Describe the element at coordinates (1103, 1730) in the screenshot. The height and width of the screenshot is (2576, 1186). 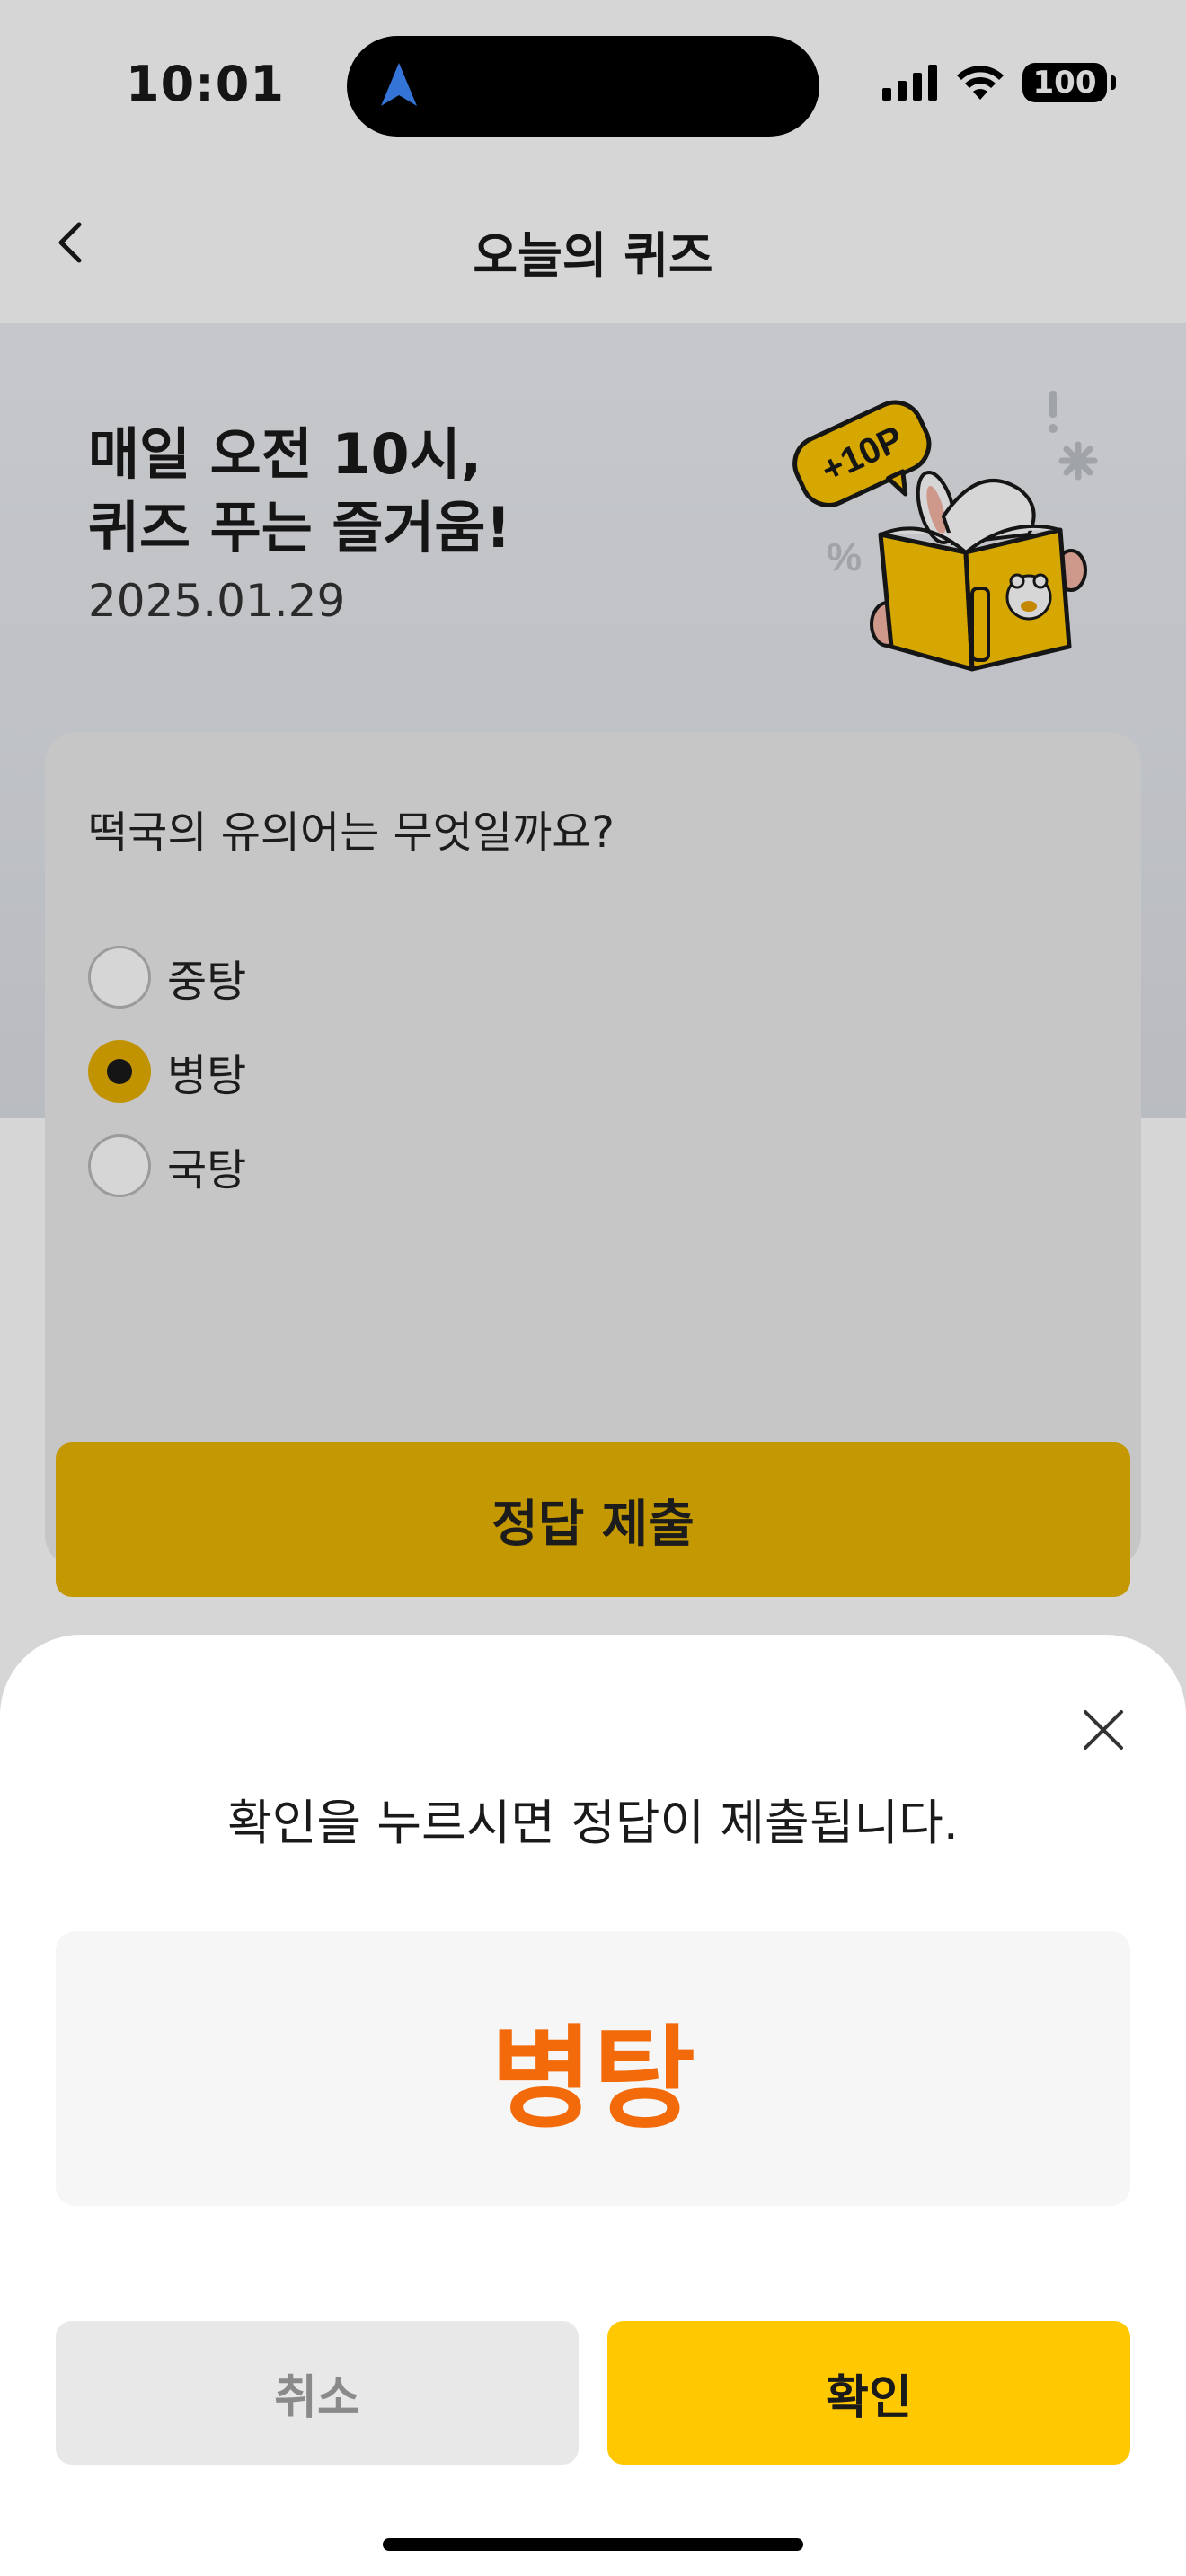
I see `close-icon` at that location.